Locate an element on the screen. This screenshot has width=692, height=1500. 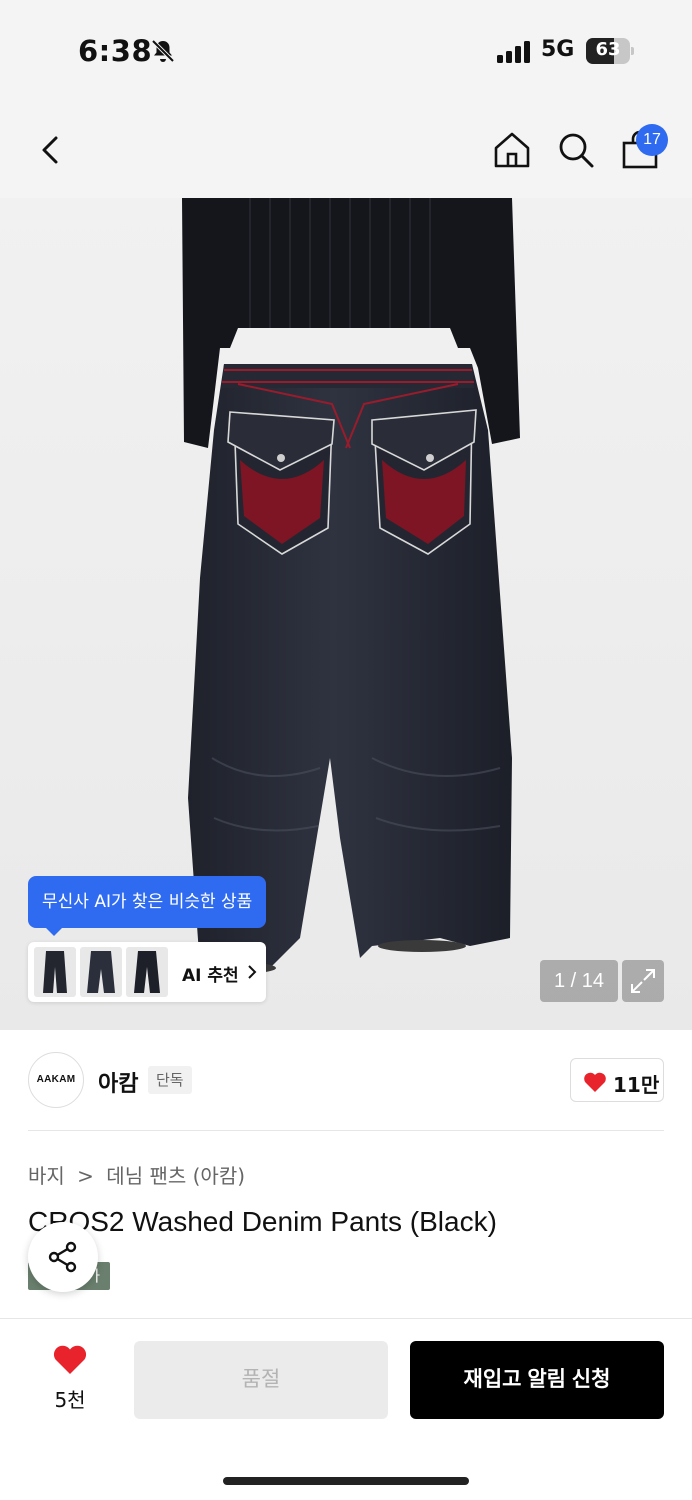
wishlist-count: 5천 is located at coordinates (70, 1400).